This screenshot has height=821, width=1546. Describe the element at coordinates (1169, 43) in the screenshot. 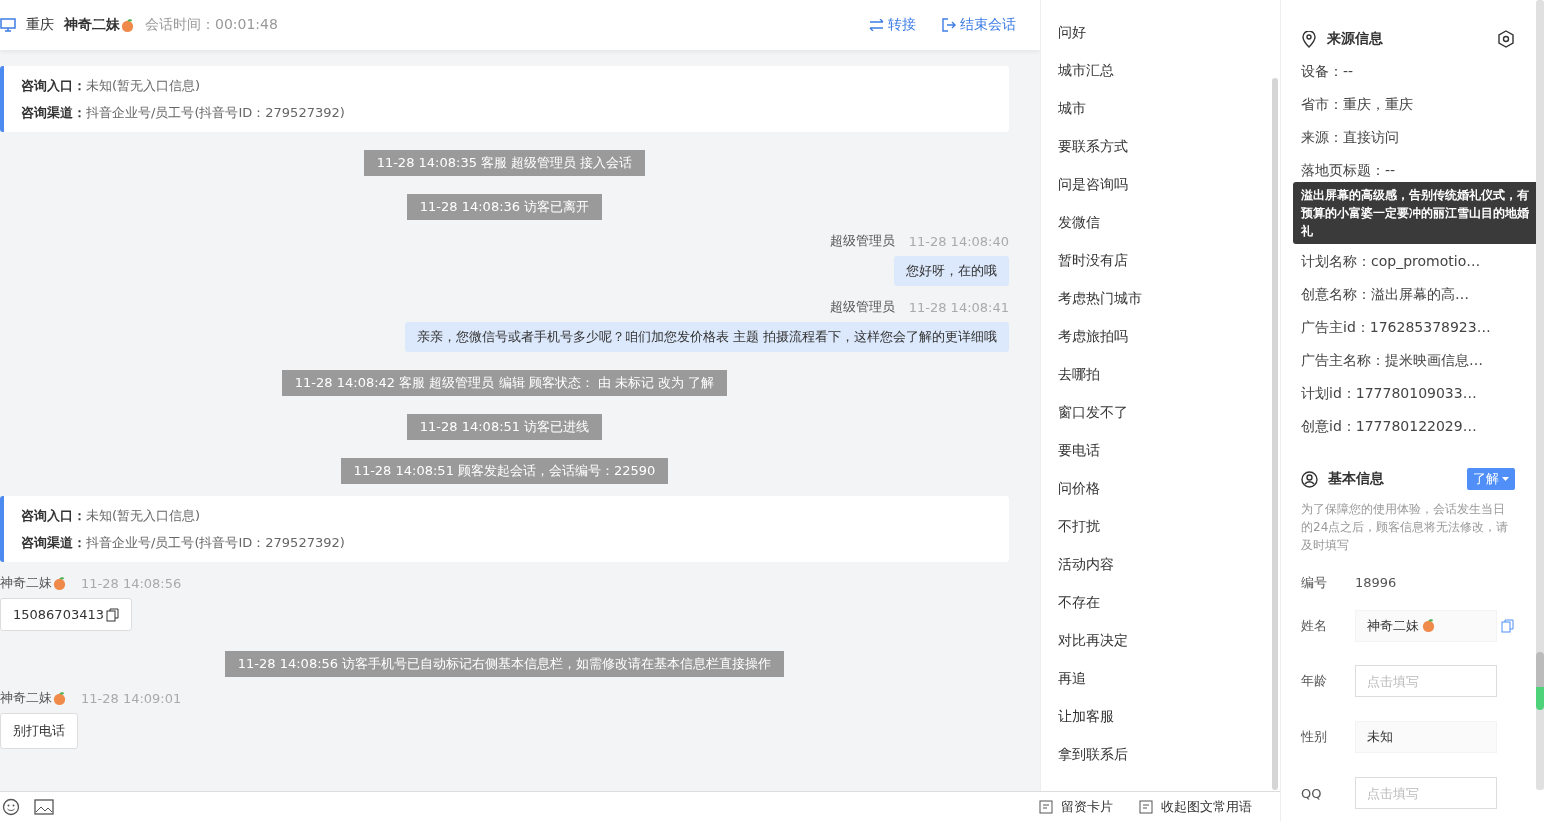

I see `quick-reply-item: 问好` at that location.